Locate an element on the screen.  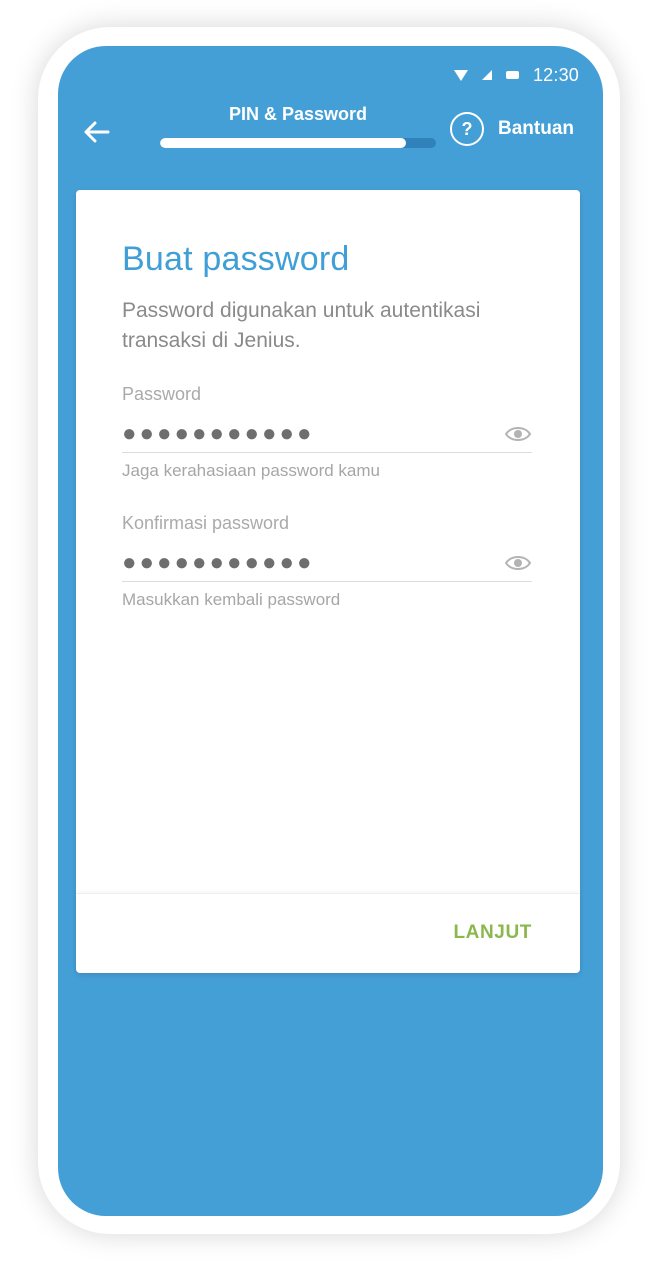
battery-icon is located at coordinates (512, 75).